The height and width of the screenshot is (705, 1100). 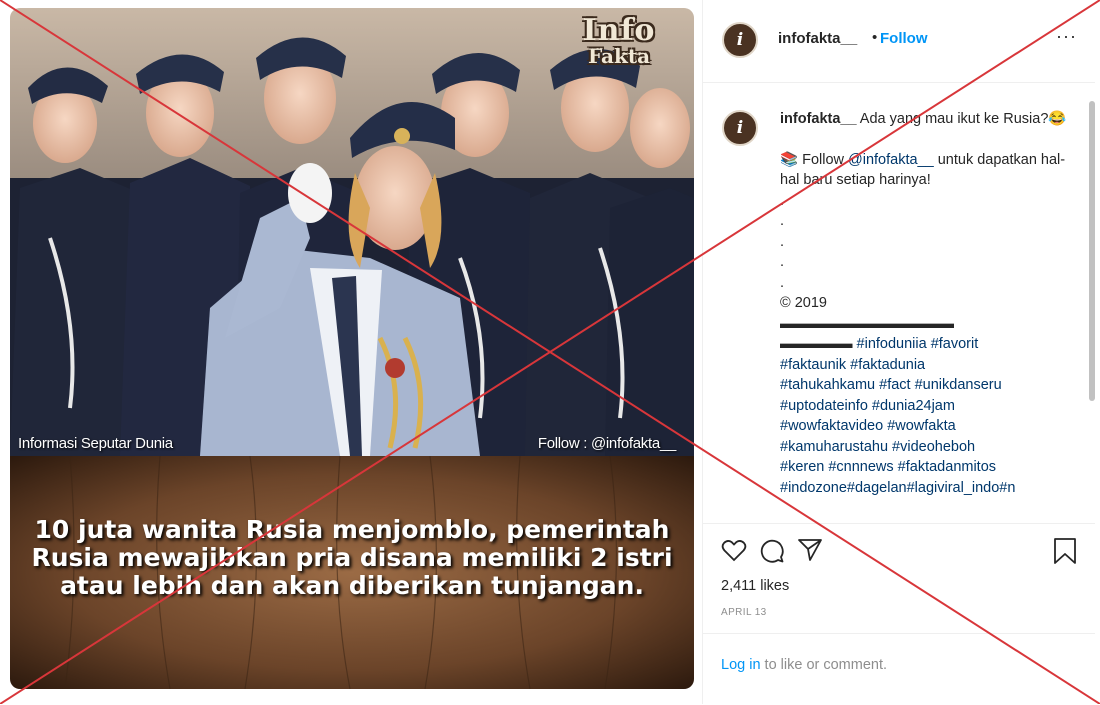 I want to click on post-header: i infofakta__ • Follow ···, so click(x=899, y=41).